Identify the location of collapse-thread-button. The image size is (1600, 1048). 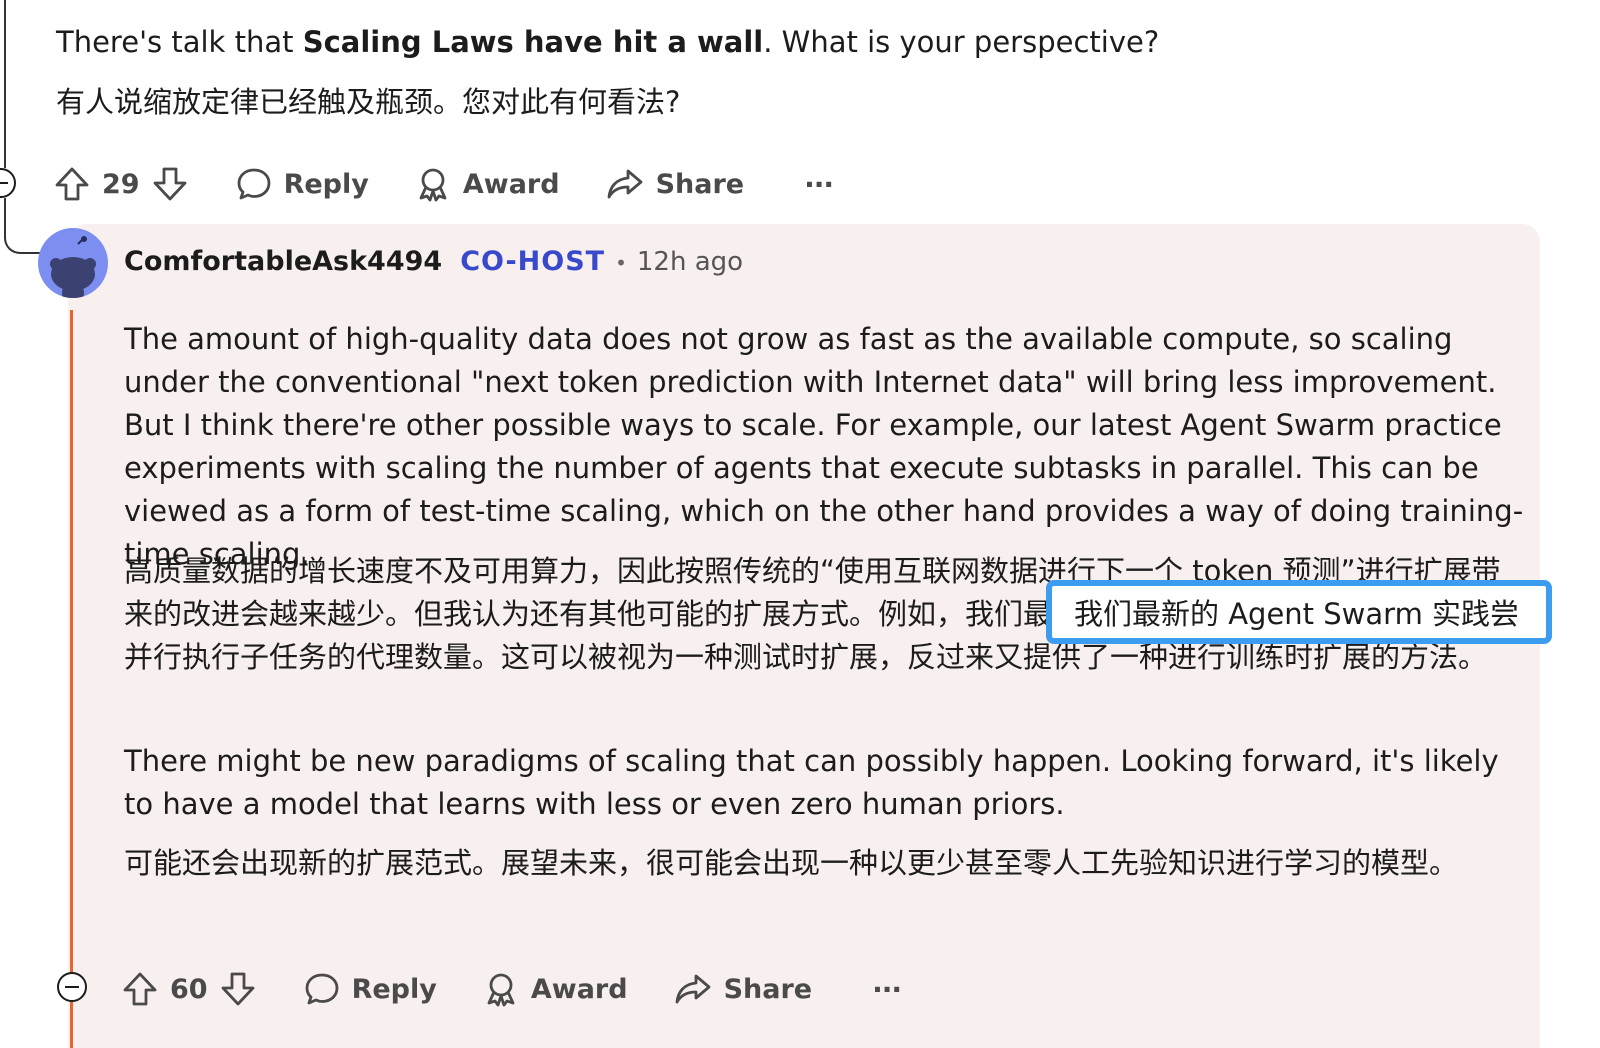
(8, 183).